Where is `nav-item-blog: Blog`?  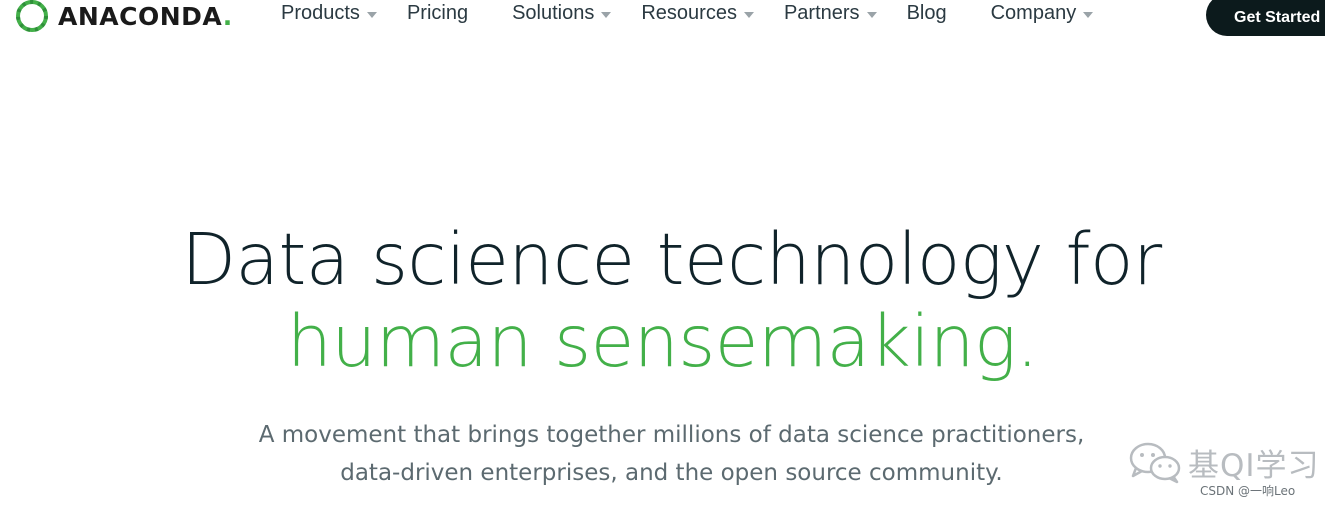 nav-item-blog: Blog is located at coordinates (927, 13).